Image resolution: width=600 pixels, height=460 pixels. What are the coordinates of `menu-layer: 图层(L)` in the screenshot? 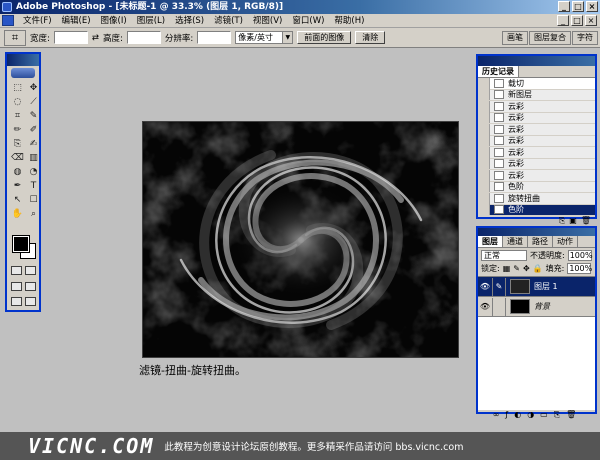 It's located at (151, 21).